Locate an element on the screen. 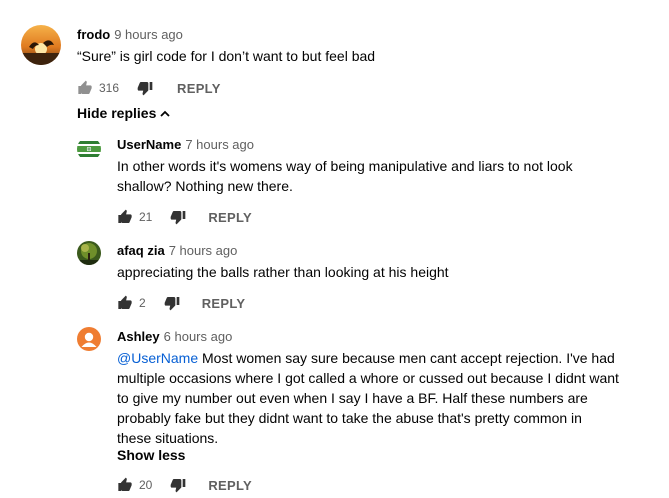 The width and height of the screenshot is (669, 498). mention-link: @UserName is located at coordinates (157, 358).